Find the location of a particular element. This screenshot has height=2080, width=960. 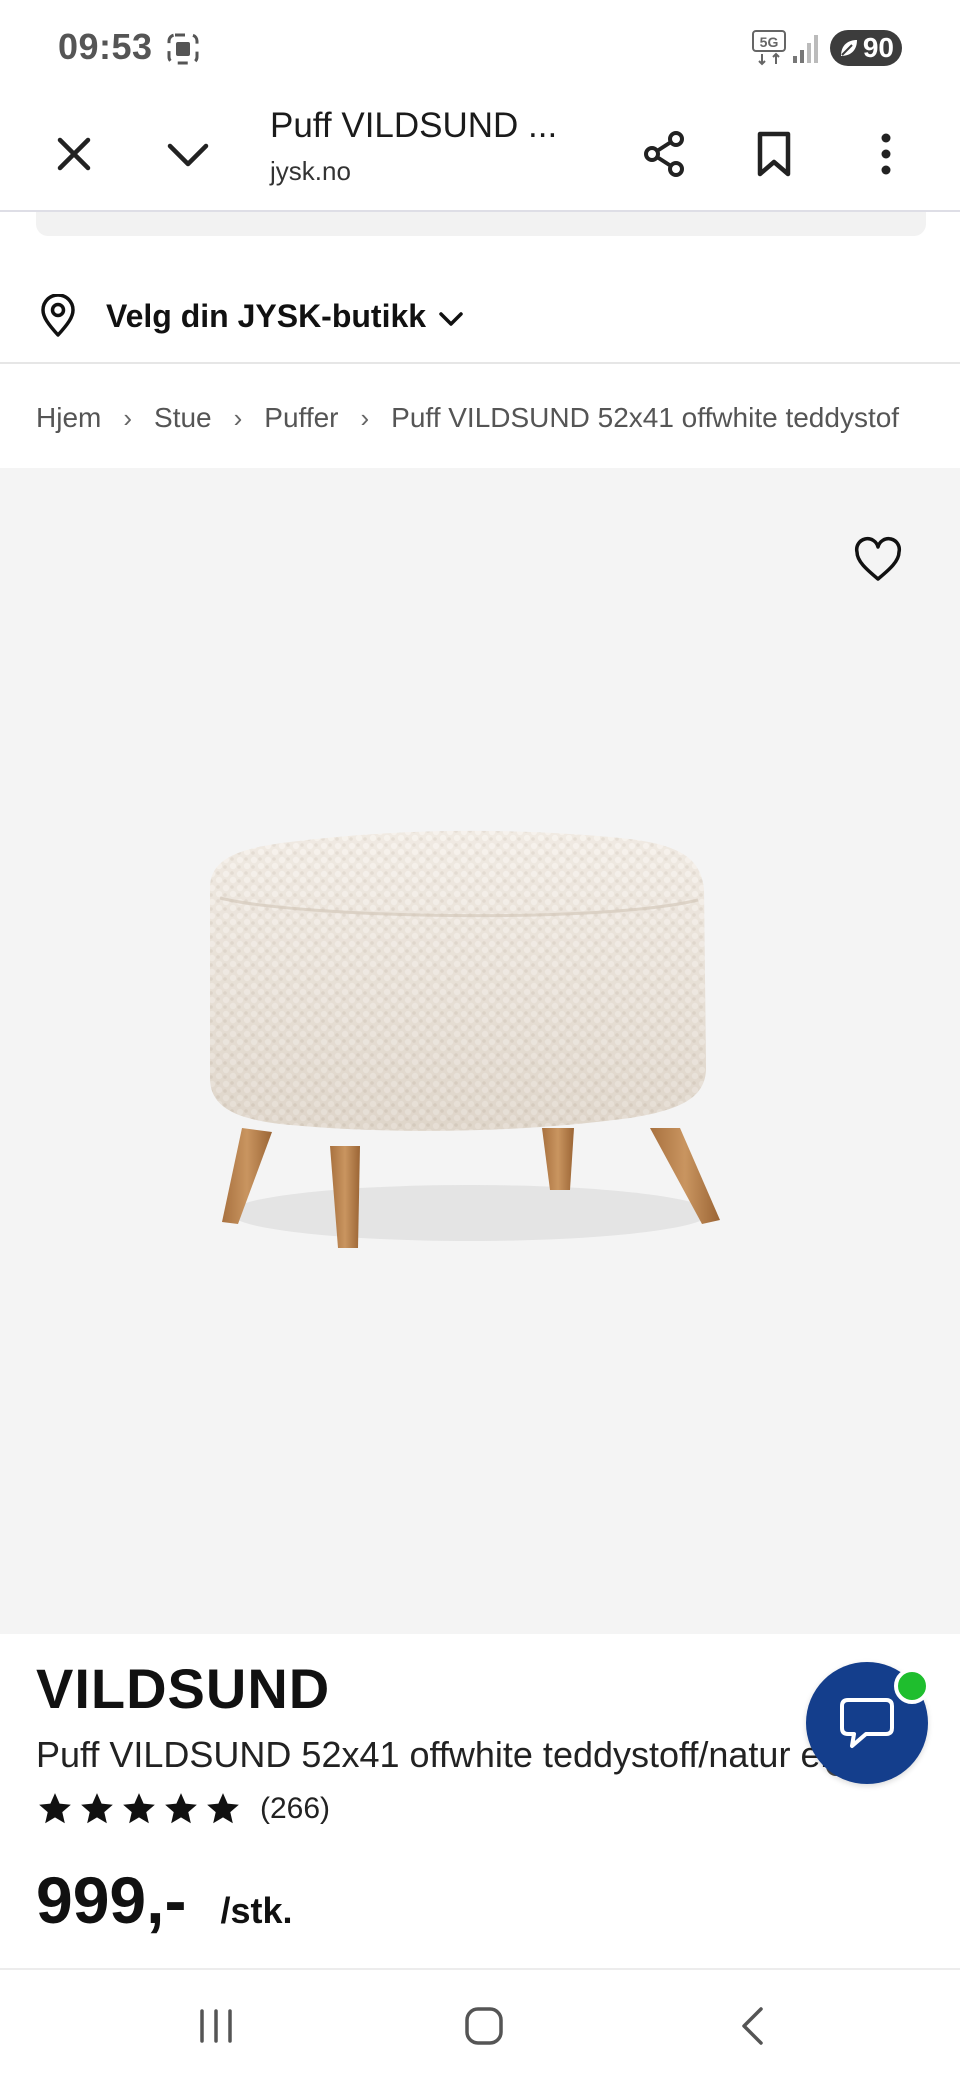

price-row: 999,- /stk. is located at coordinates (164, 1900).